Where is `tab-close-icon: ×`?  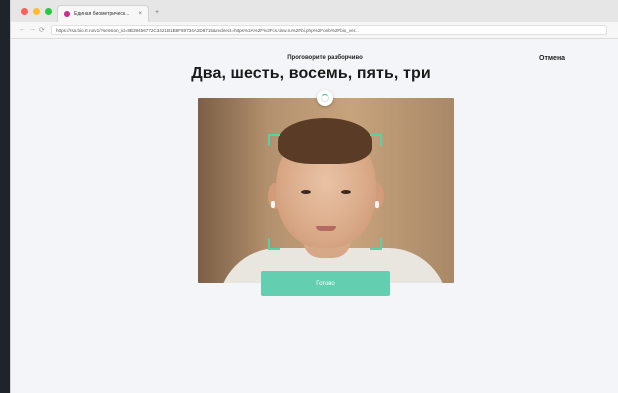
tab-close-icon: × is located at coordinates (140, 14).